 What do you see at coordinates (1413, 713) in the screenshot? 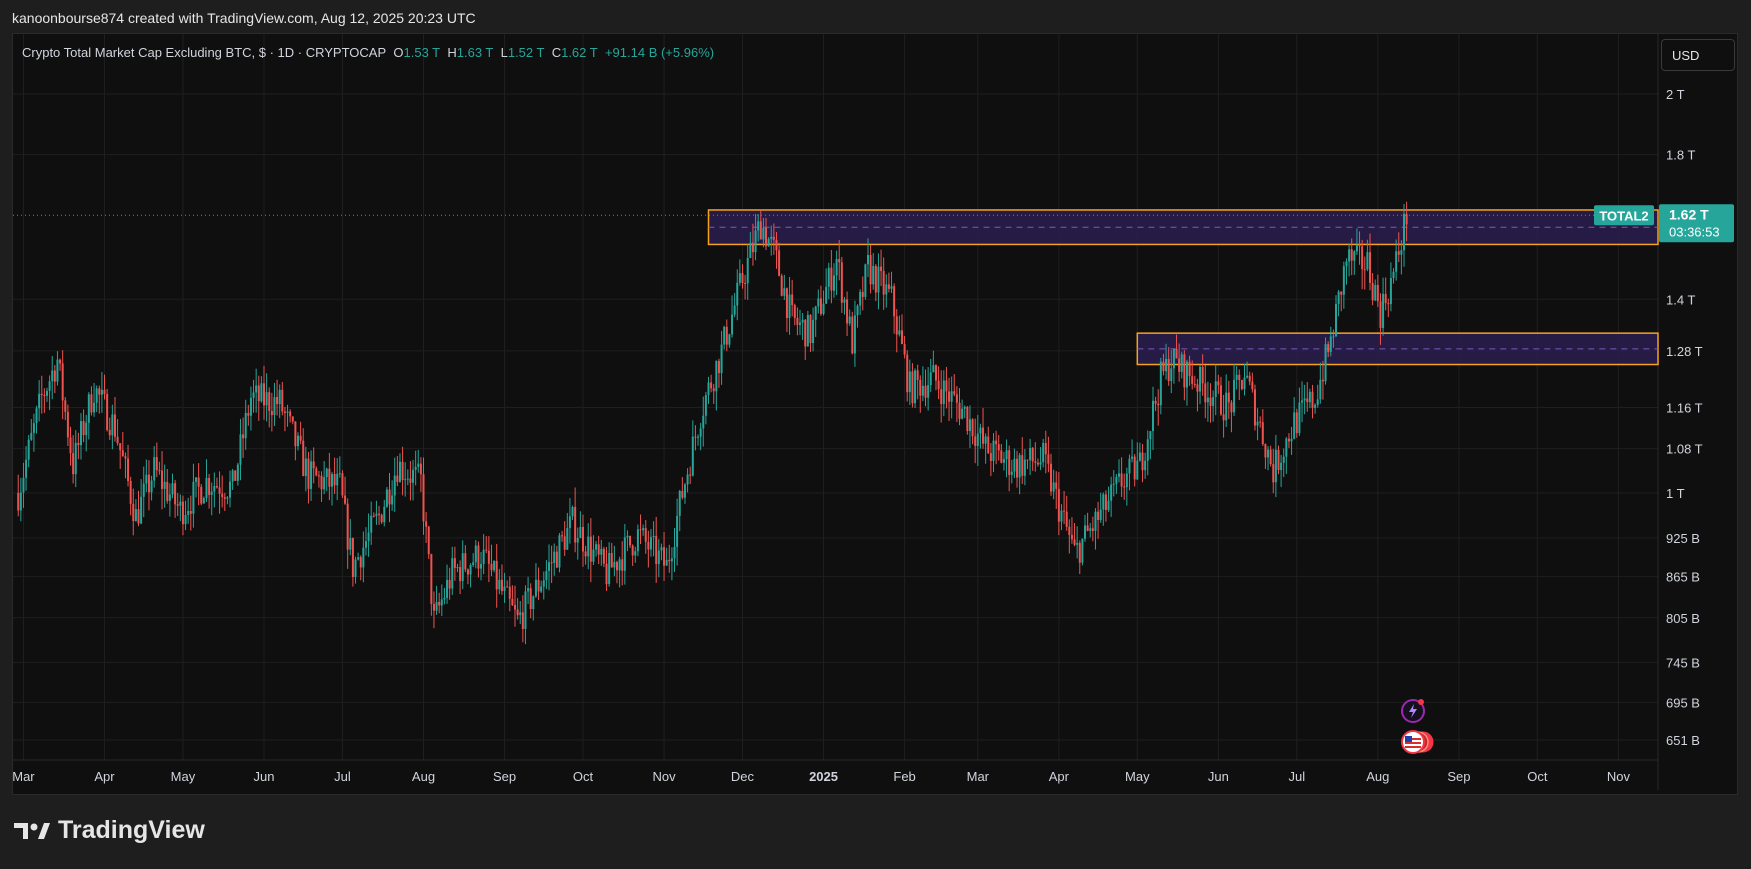
I see `lightning-event-icon` at bounding box center [1413, 713].